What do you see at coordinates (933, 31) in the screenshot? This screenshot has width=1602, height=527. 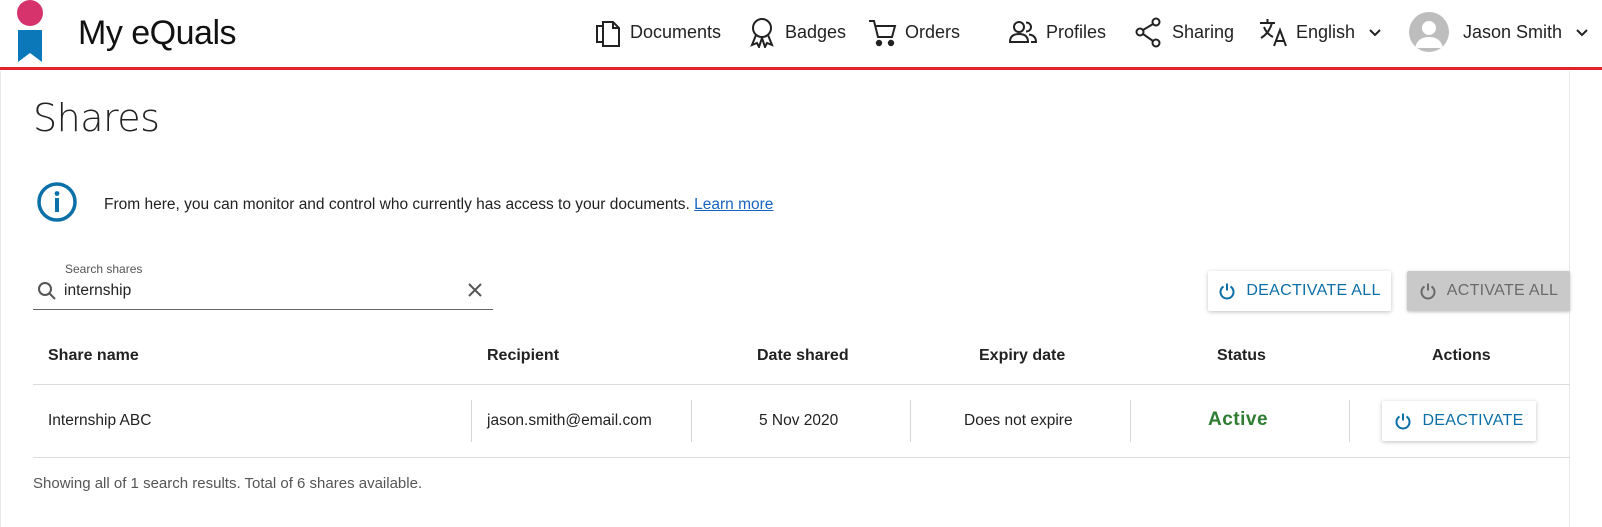 I see `nav-orders-label: Orders` at bounding box center [933, 31].